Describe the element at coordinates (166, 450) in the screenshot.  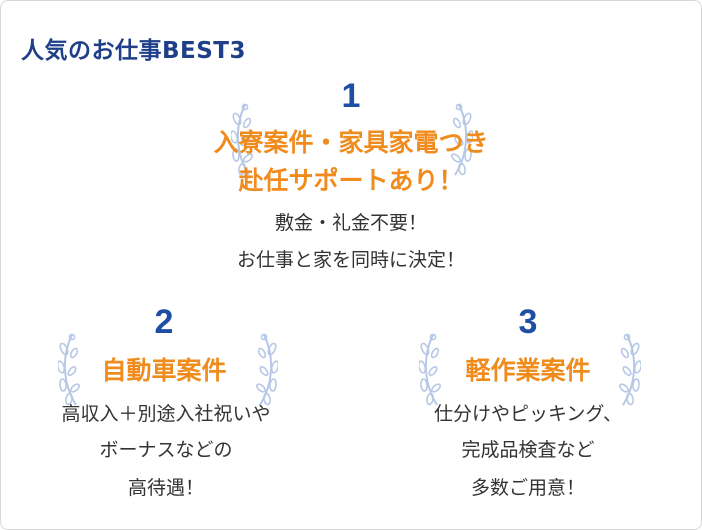
I see `rank-2-desc-line2: ボーナスなどの` at that location.